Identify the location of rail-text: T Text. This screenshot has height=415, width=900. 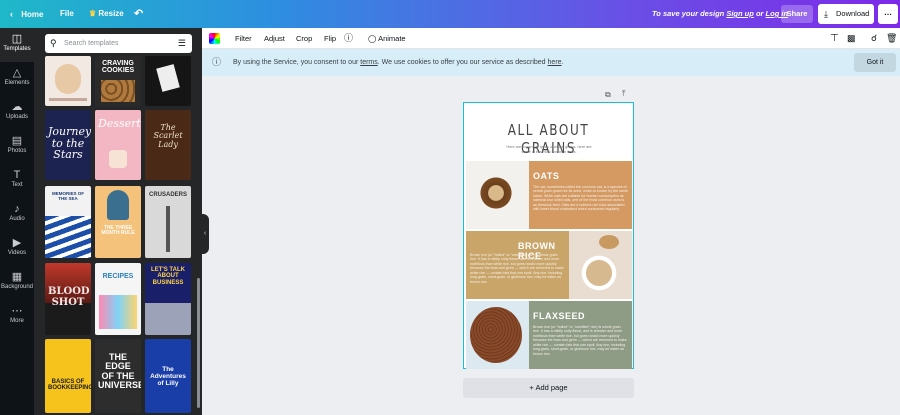
(17, 181).